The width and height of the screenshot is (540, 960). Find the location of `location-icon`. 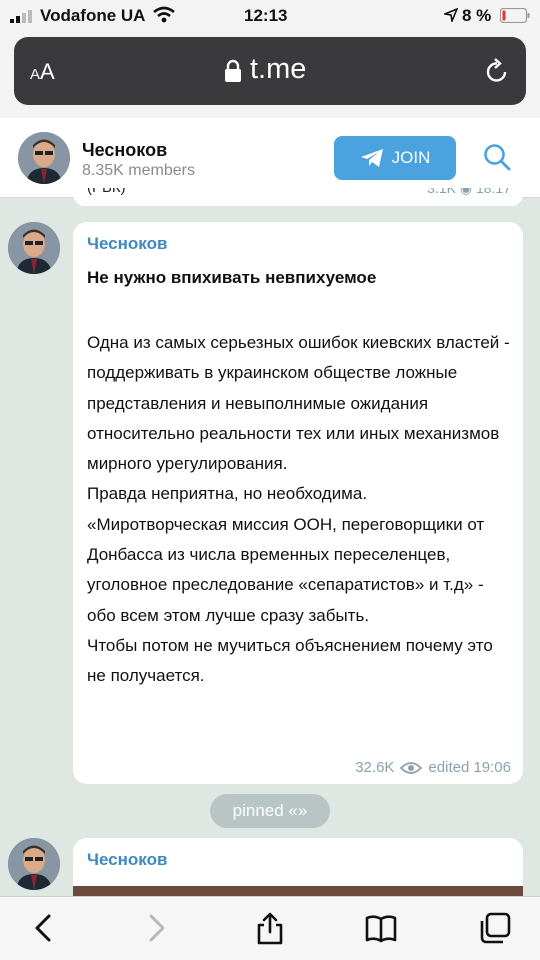

location-icon is located at coordinates (451, 15).